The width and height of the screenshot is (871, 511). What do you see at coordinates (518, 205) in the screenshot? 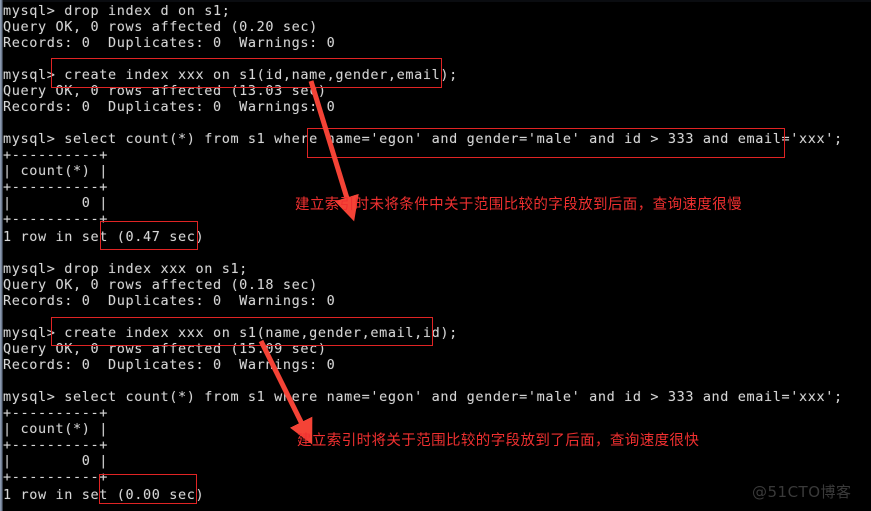
I see `annotation-text-slow-query: 建立索引时未将条件中关于范围比较的字段放到后面，查询速度很慢` at bounding box center [518, 205].